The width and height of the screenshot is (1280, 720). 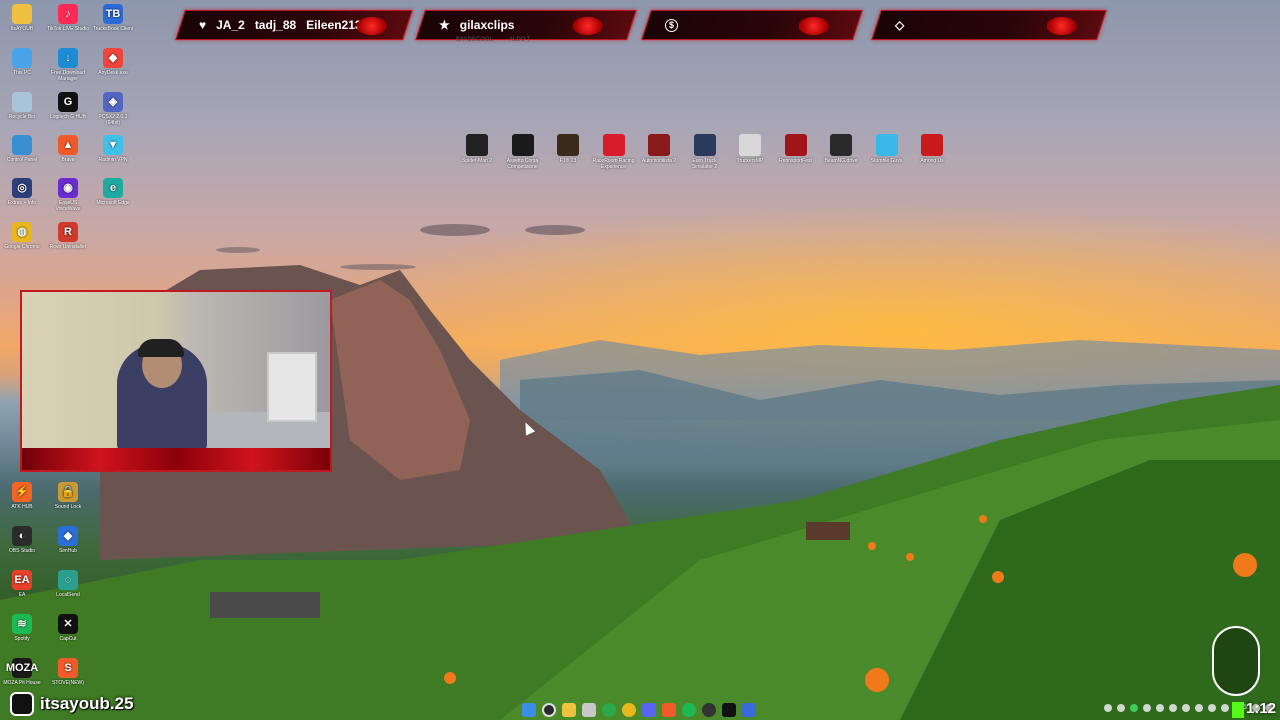 I want to click on brave-icon, so click(x=669, y=710).